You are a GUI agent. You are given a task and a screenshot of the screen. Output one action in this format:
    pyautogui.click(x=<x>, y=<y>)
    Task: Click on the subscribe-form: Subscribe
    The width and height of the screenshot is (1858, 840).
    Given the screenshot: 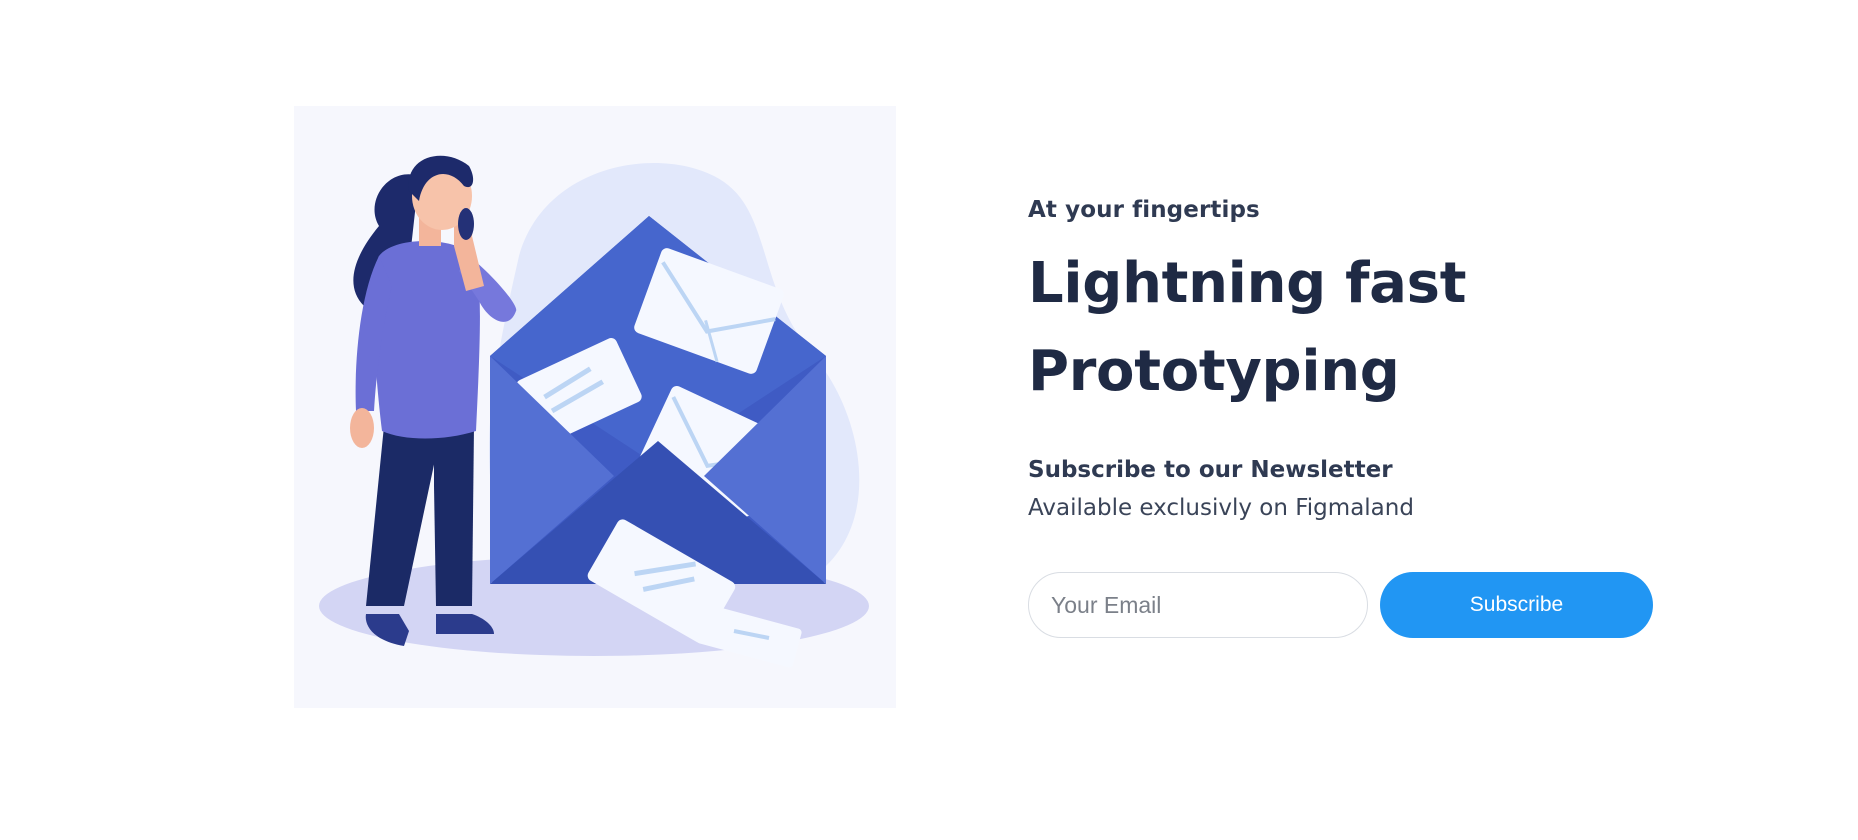 What is the action you would take?
    pyautogui.click(x=1388, y=605)
    